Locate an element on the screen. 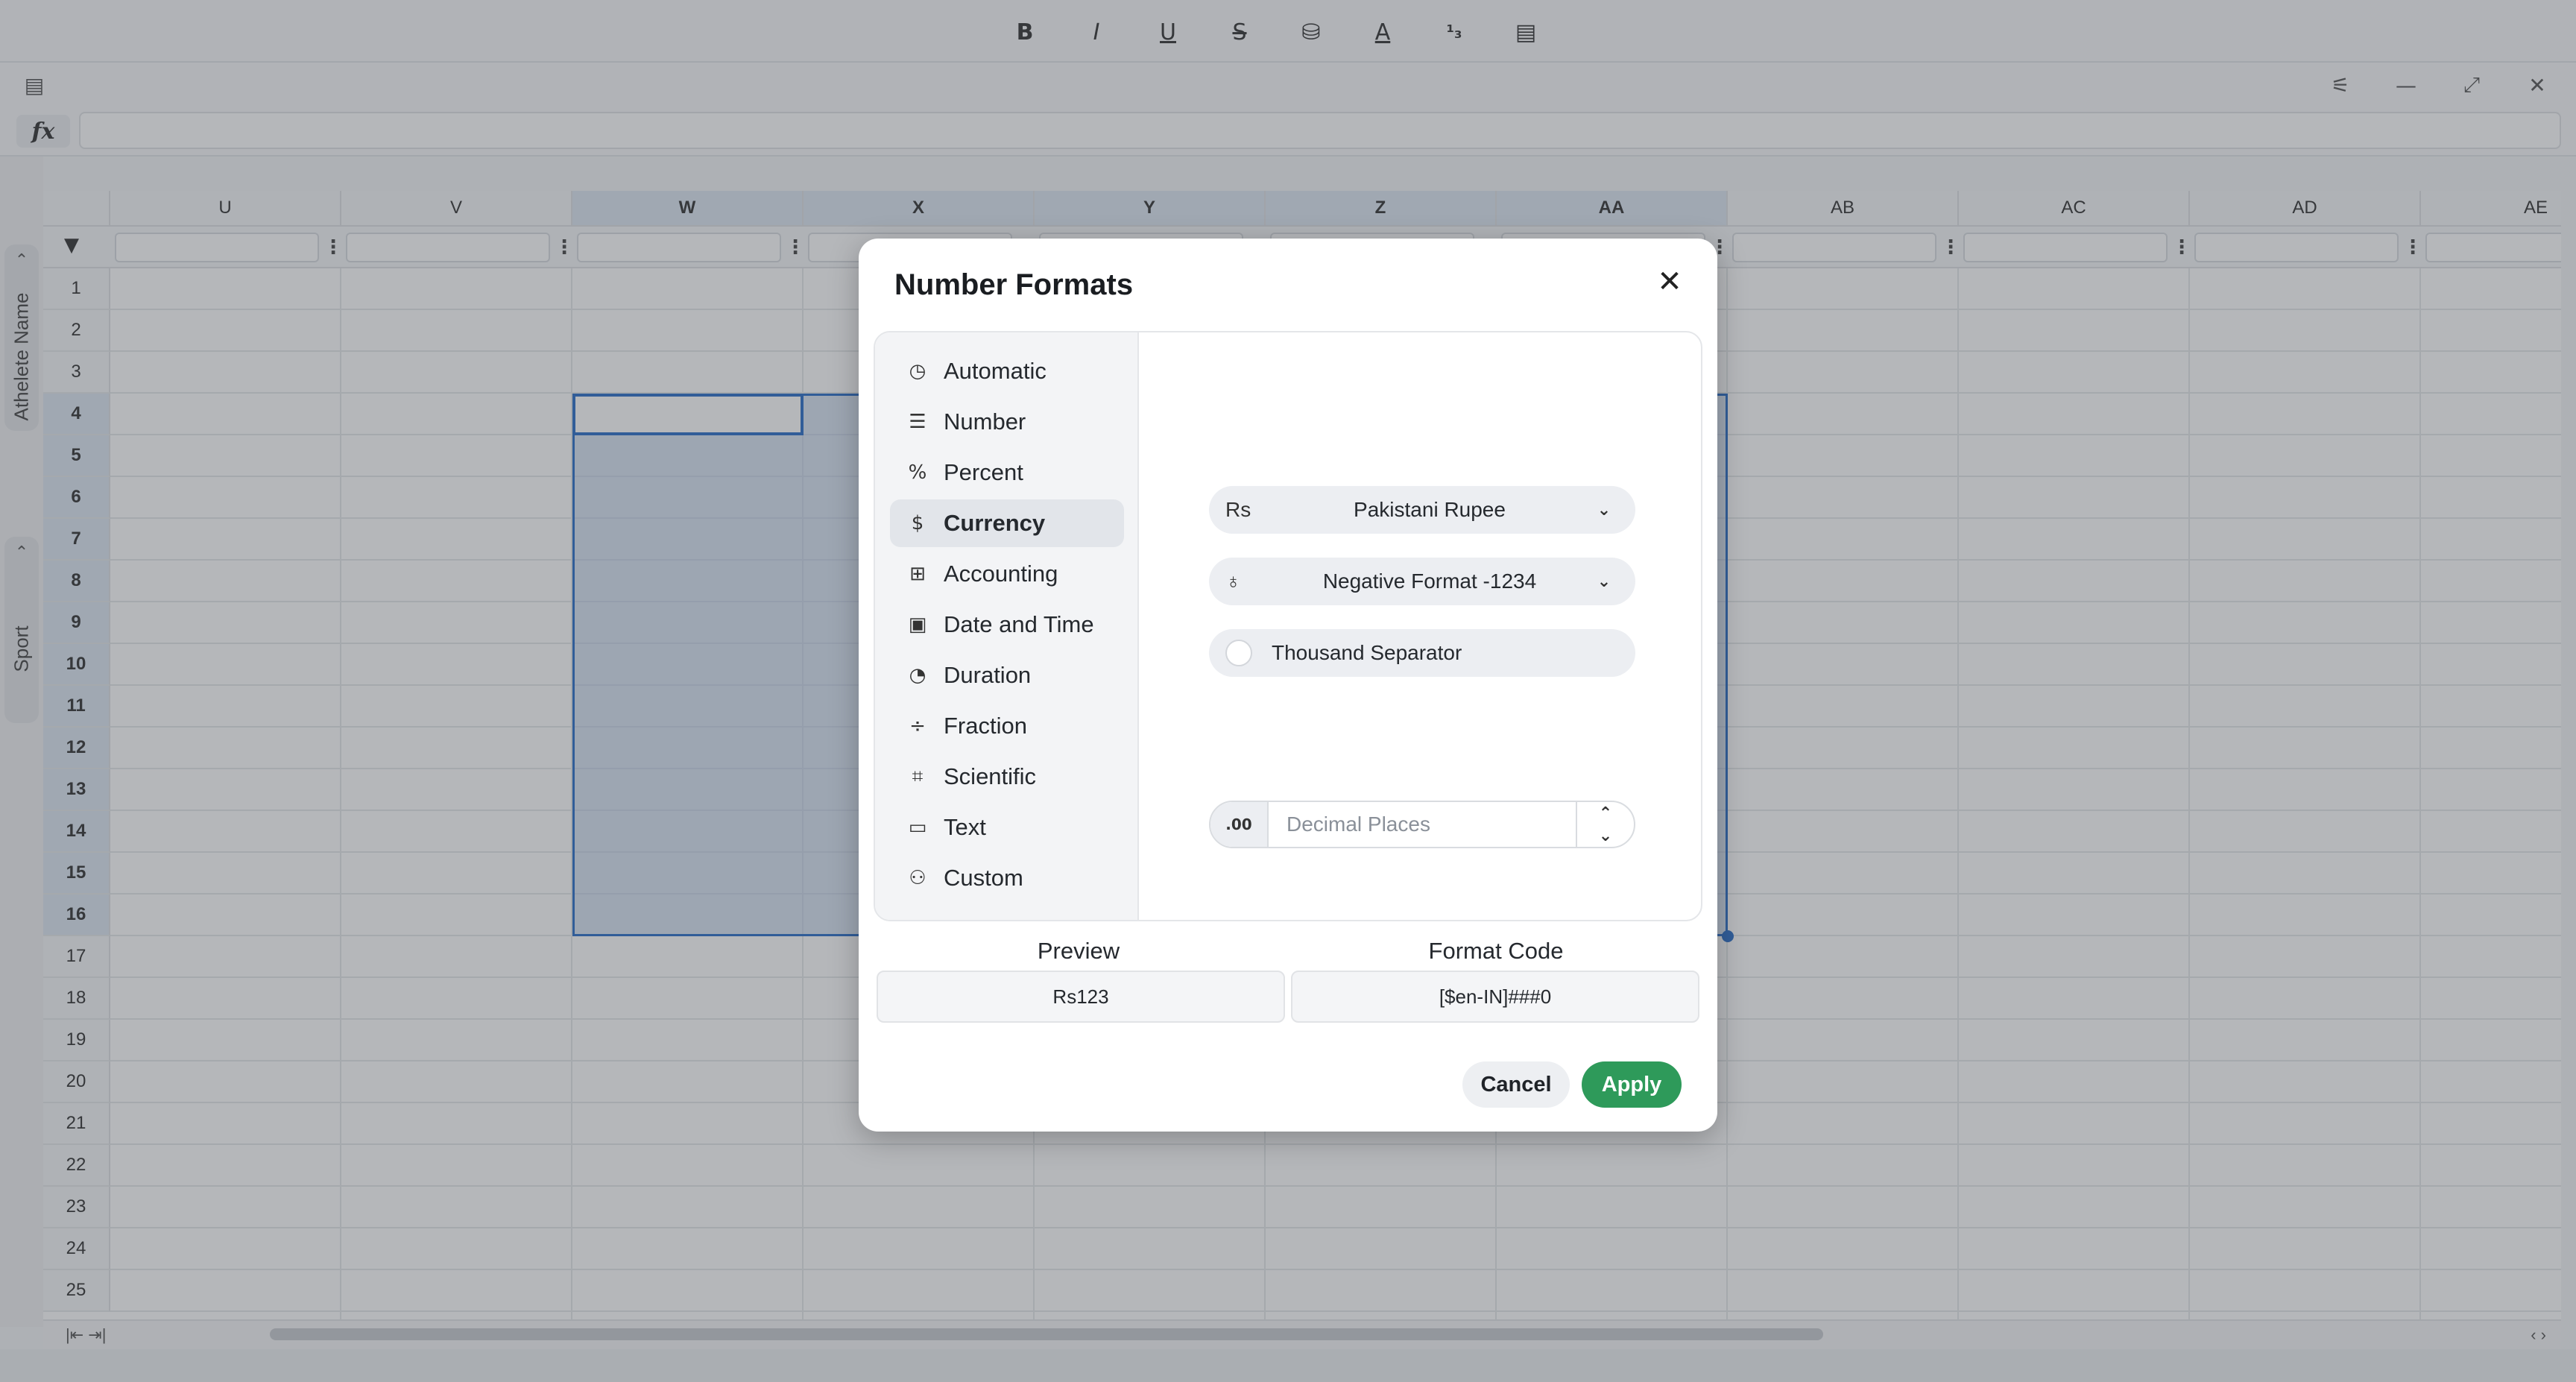 The width and height of the screenshot is (2576, 1382). currency-name: Pakistani Rupee is located at coordinates (1430, 509).